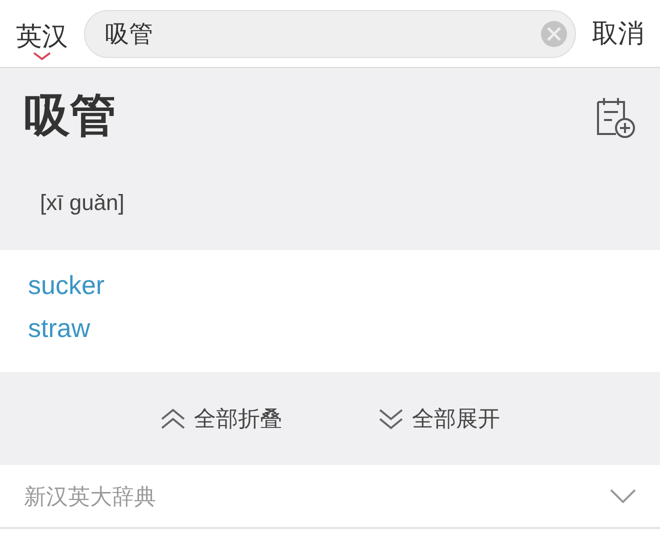 The image size is (660, 533). I want to click on add-to-wordbook-icon, so click(616, 117).